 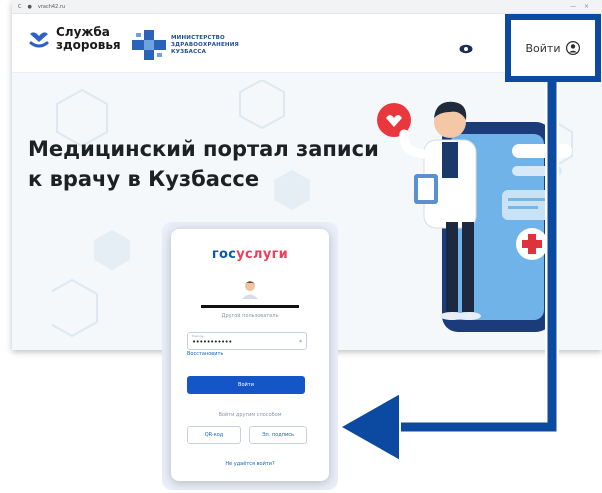 What do you see at coordinates (205, 354) in the screenshot?
I see `restore-link: Восстановить` at bounding box center [205, 354].